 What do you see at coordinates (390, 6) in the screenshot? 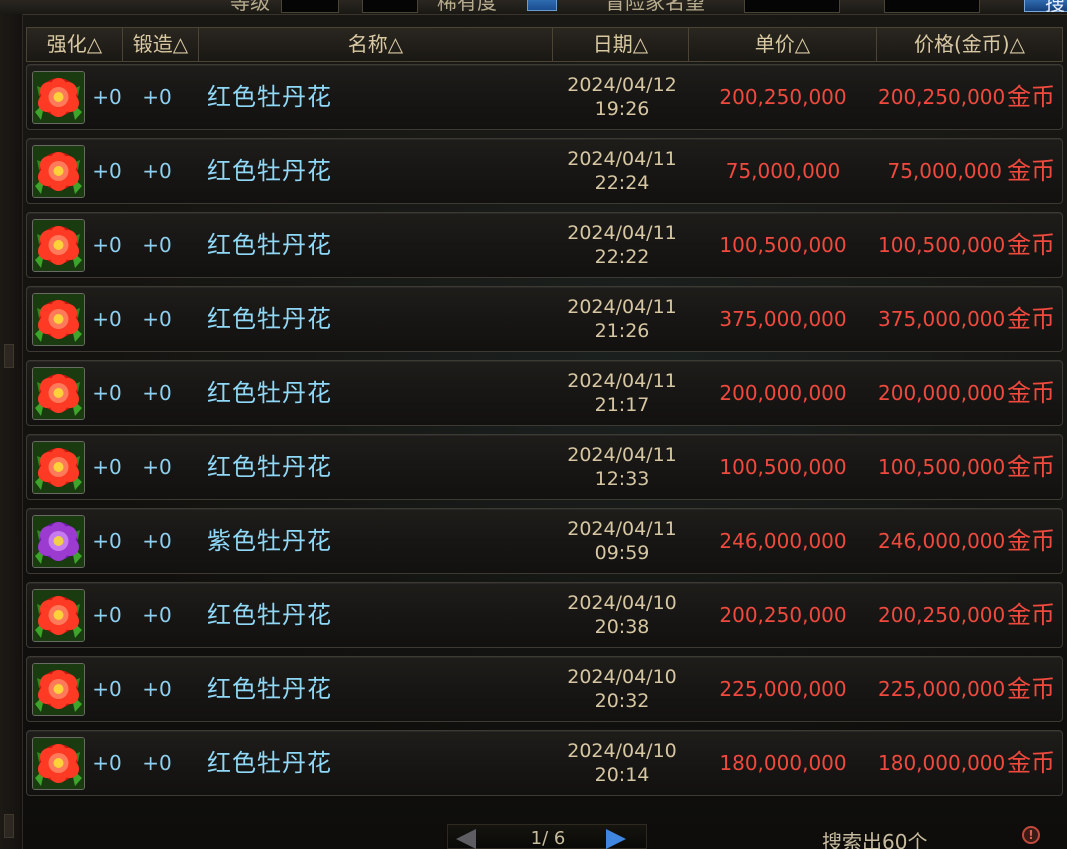
I see `level-max-input` at bounding box center [390, 6].